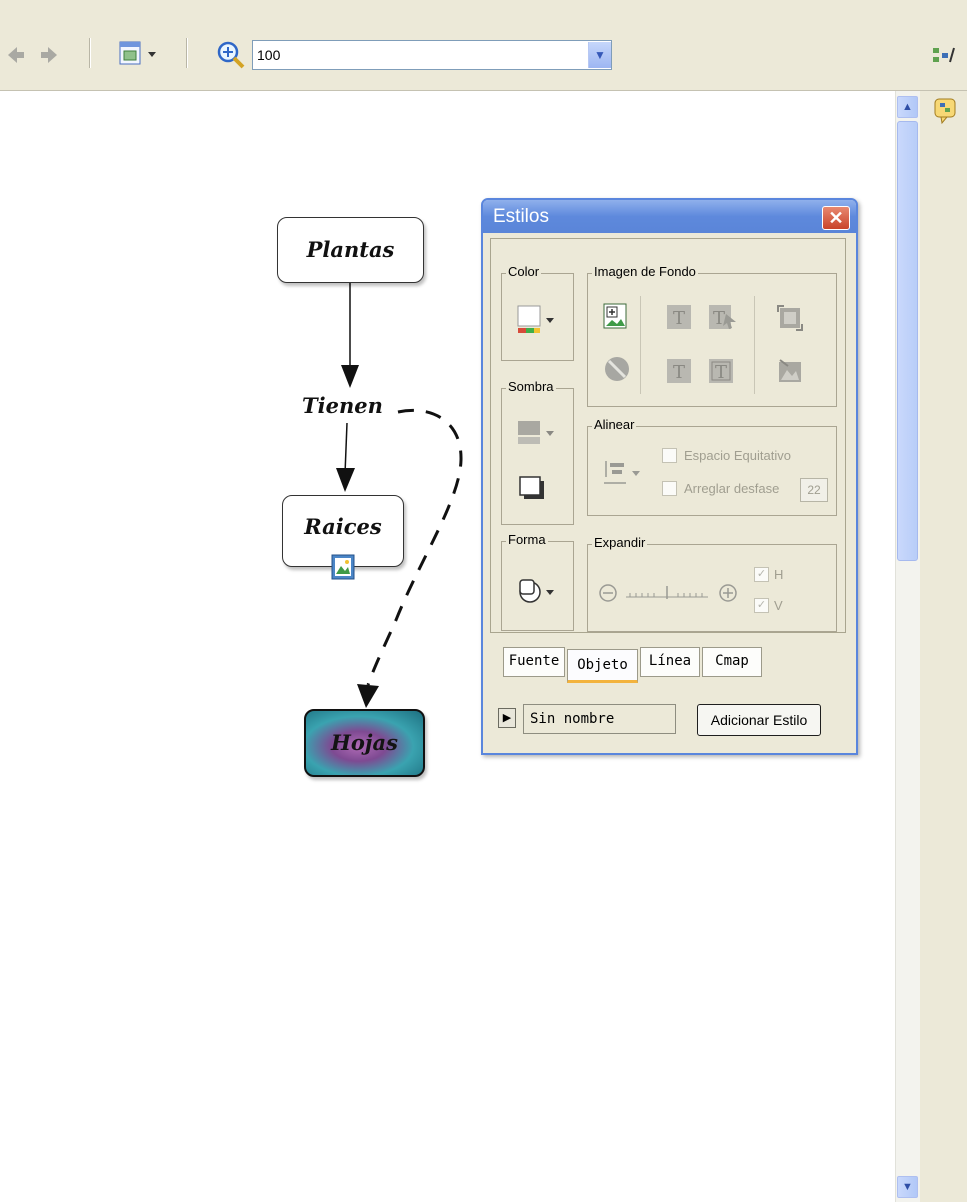  Describe the element at coordinates (778, 605) in the screenshot. I see `vertical-label: V` at that location.